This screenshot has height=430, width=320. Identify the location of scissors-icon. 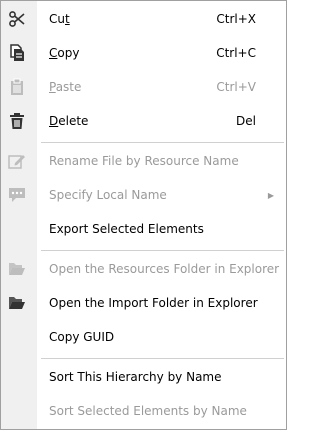
(17, 19).